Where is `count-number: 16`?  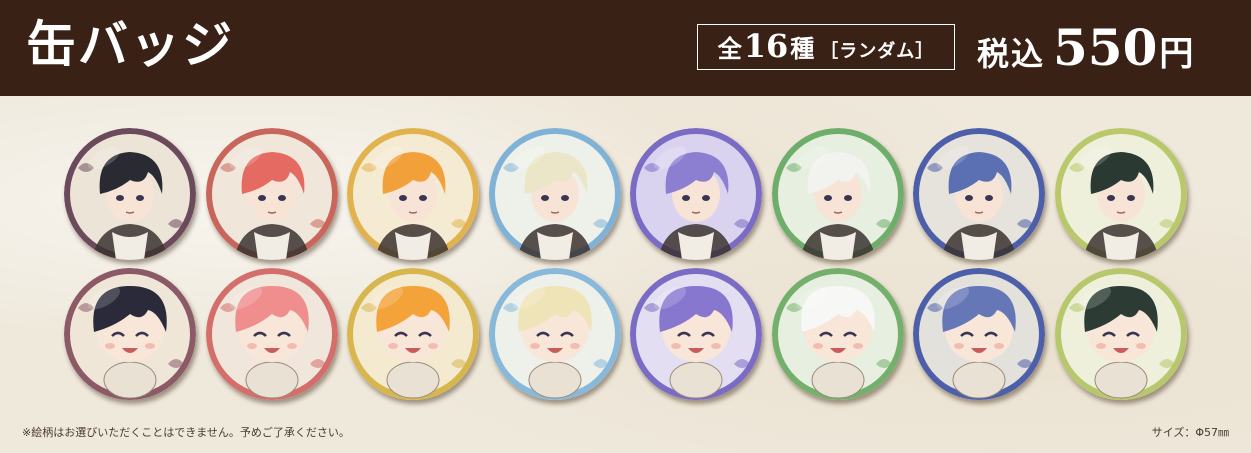 count-number: 16 is located at coordinates (766, 46).